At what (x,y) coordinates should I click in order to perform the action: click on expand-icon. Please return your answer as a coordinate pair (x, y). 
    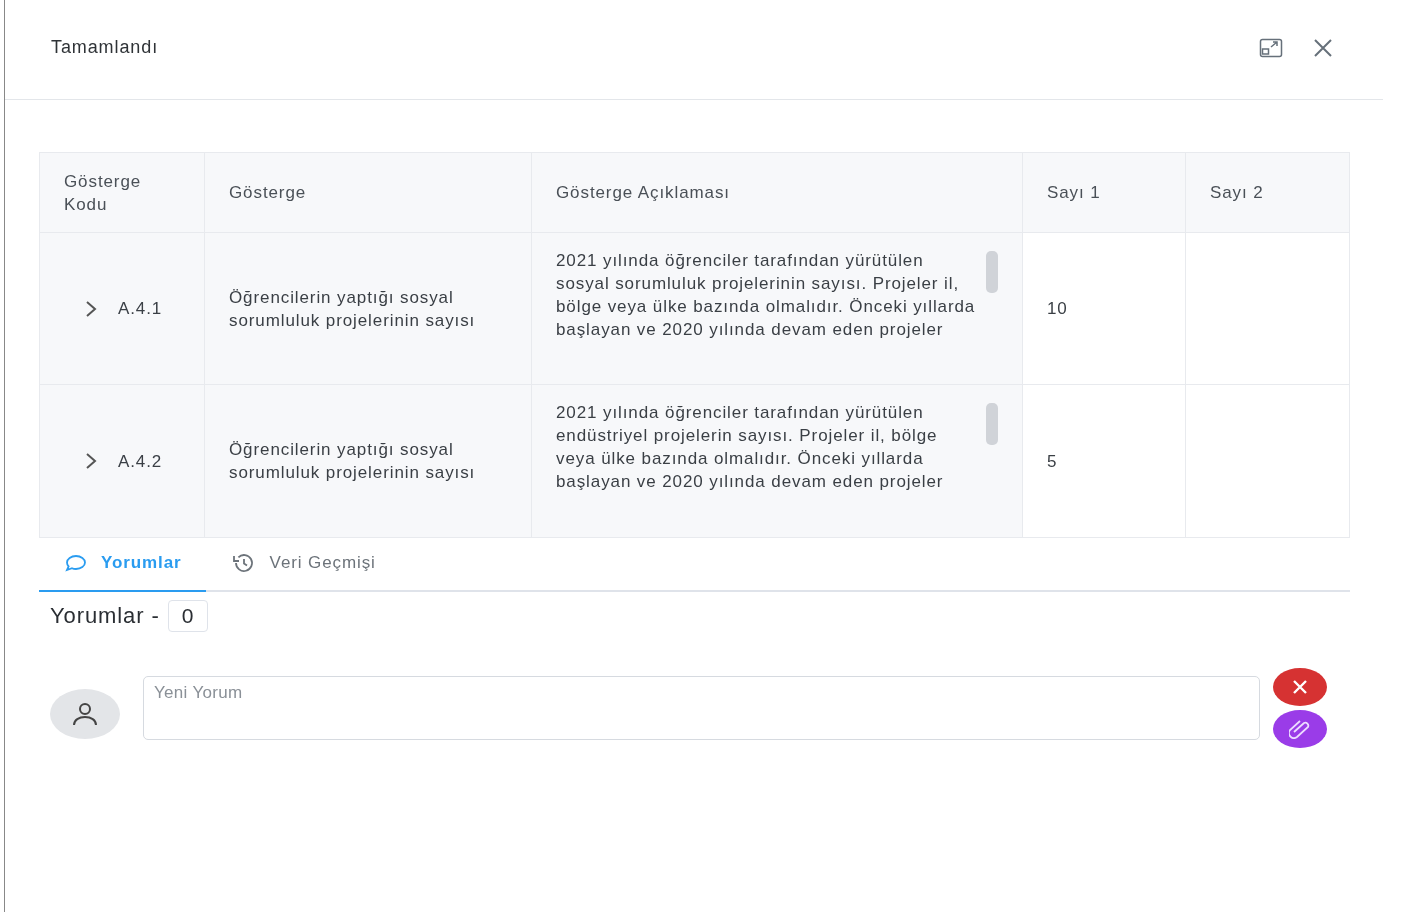
    Looking at the image, I should click on (1271, 47).